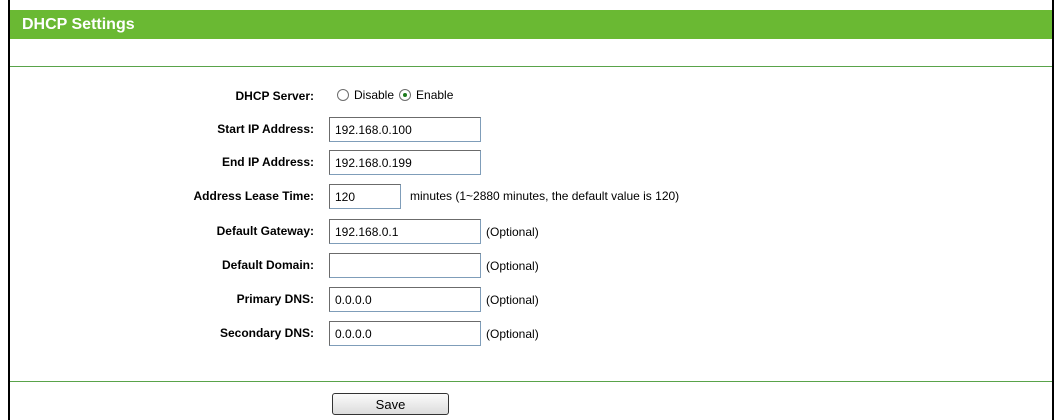 The width and height of the screenshot is (1056, 420). What do you see at coordinates (365, 196) in the screenshot?
I see `lease-time-input` at bounding box center [365, 196].